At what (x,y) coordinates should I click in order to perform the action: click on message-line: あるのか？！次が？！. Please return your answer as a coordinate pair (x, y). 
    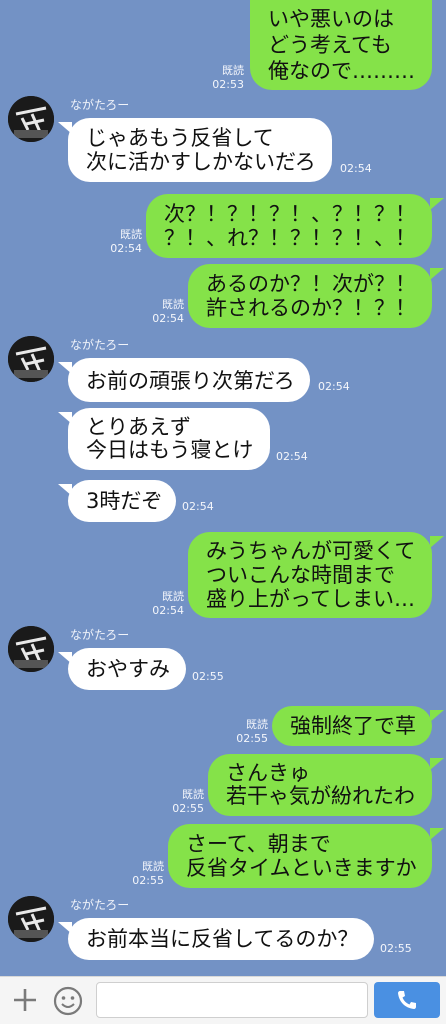
    Looking at the image, I should click on (311, 284).